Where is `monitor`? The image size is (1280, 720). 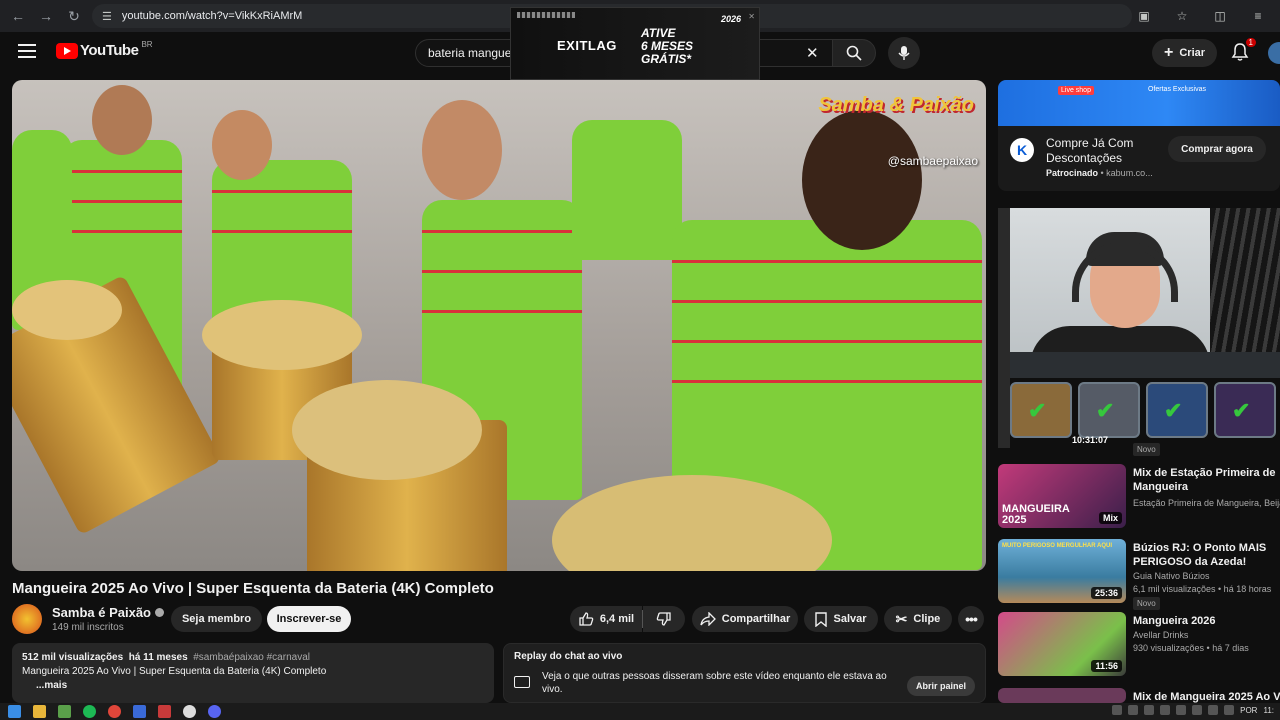 monitor is located at coordinates (1145, 365).